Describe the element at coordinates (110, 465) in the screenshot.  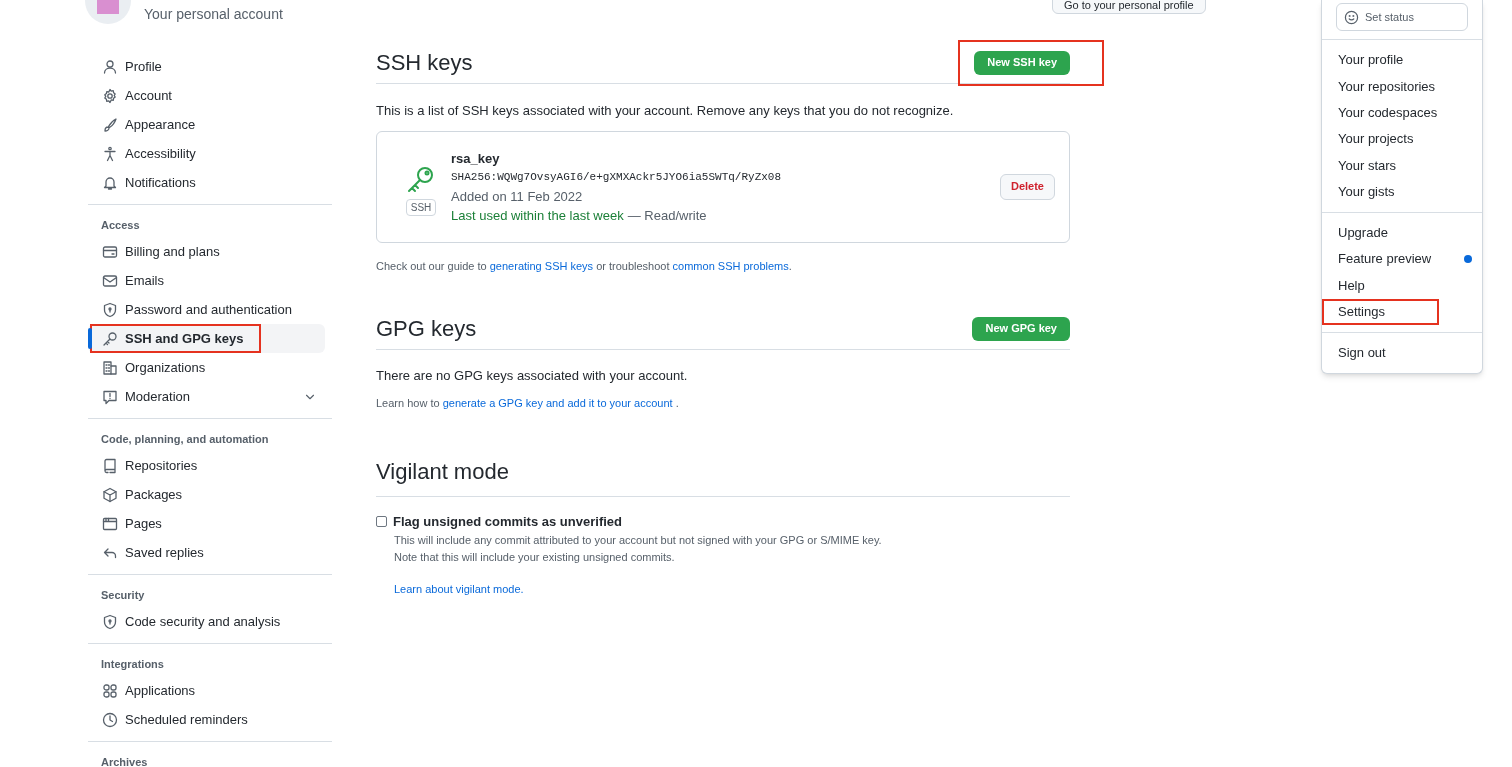
I see `repository-icon` at that location.